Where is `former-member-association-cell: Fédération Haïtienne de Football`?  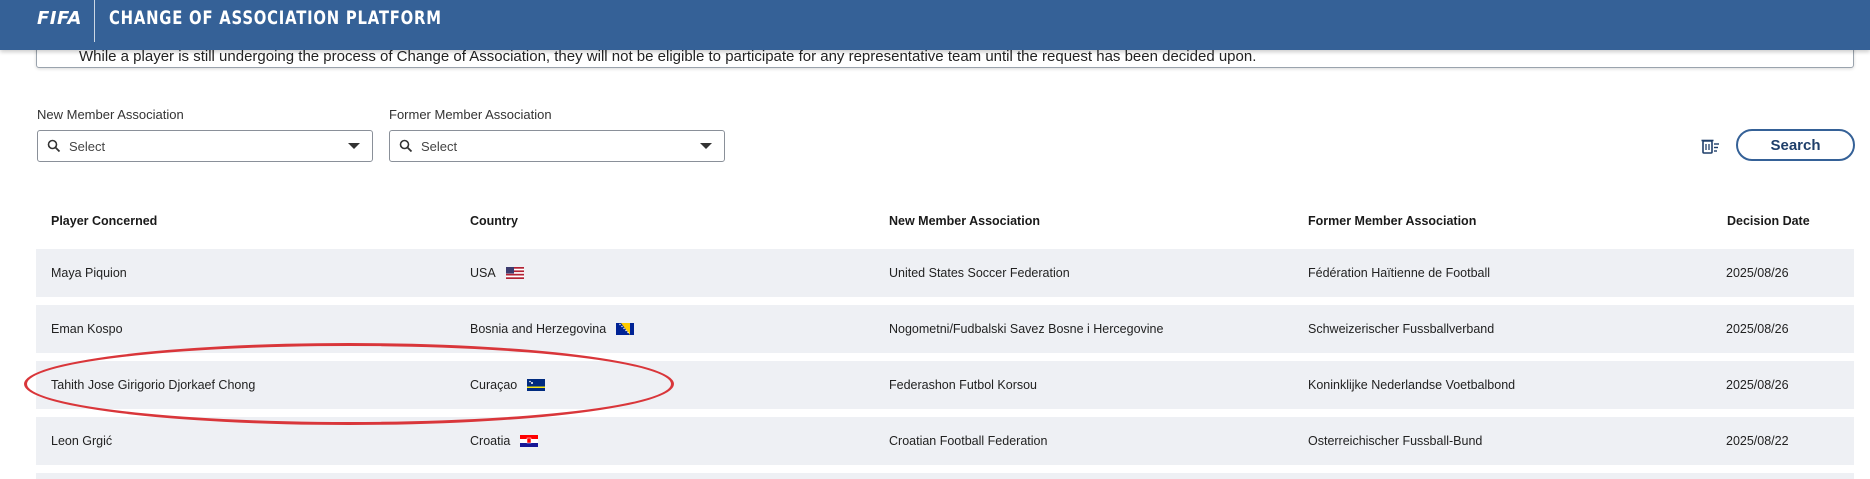
former-member-association-cell: Fédération Haïtienne de Football is located at coordinates (1399, 273).